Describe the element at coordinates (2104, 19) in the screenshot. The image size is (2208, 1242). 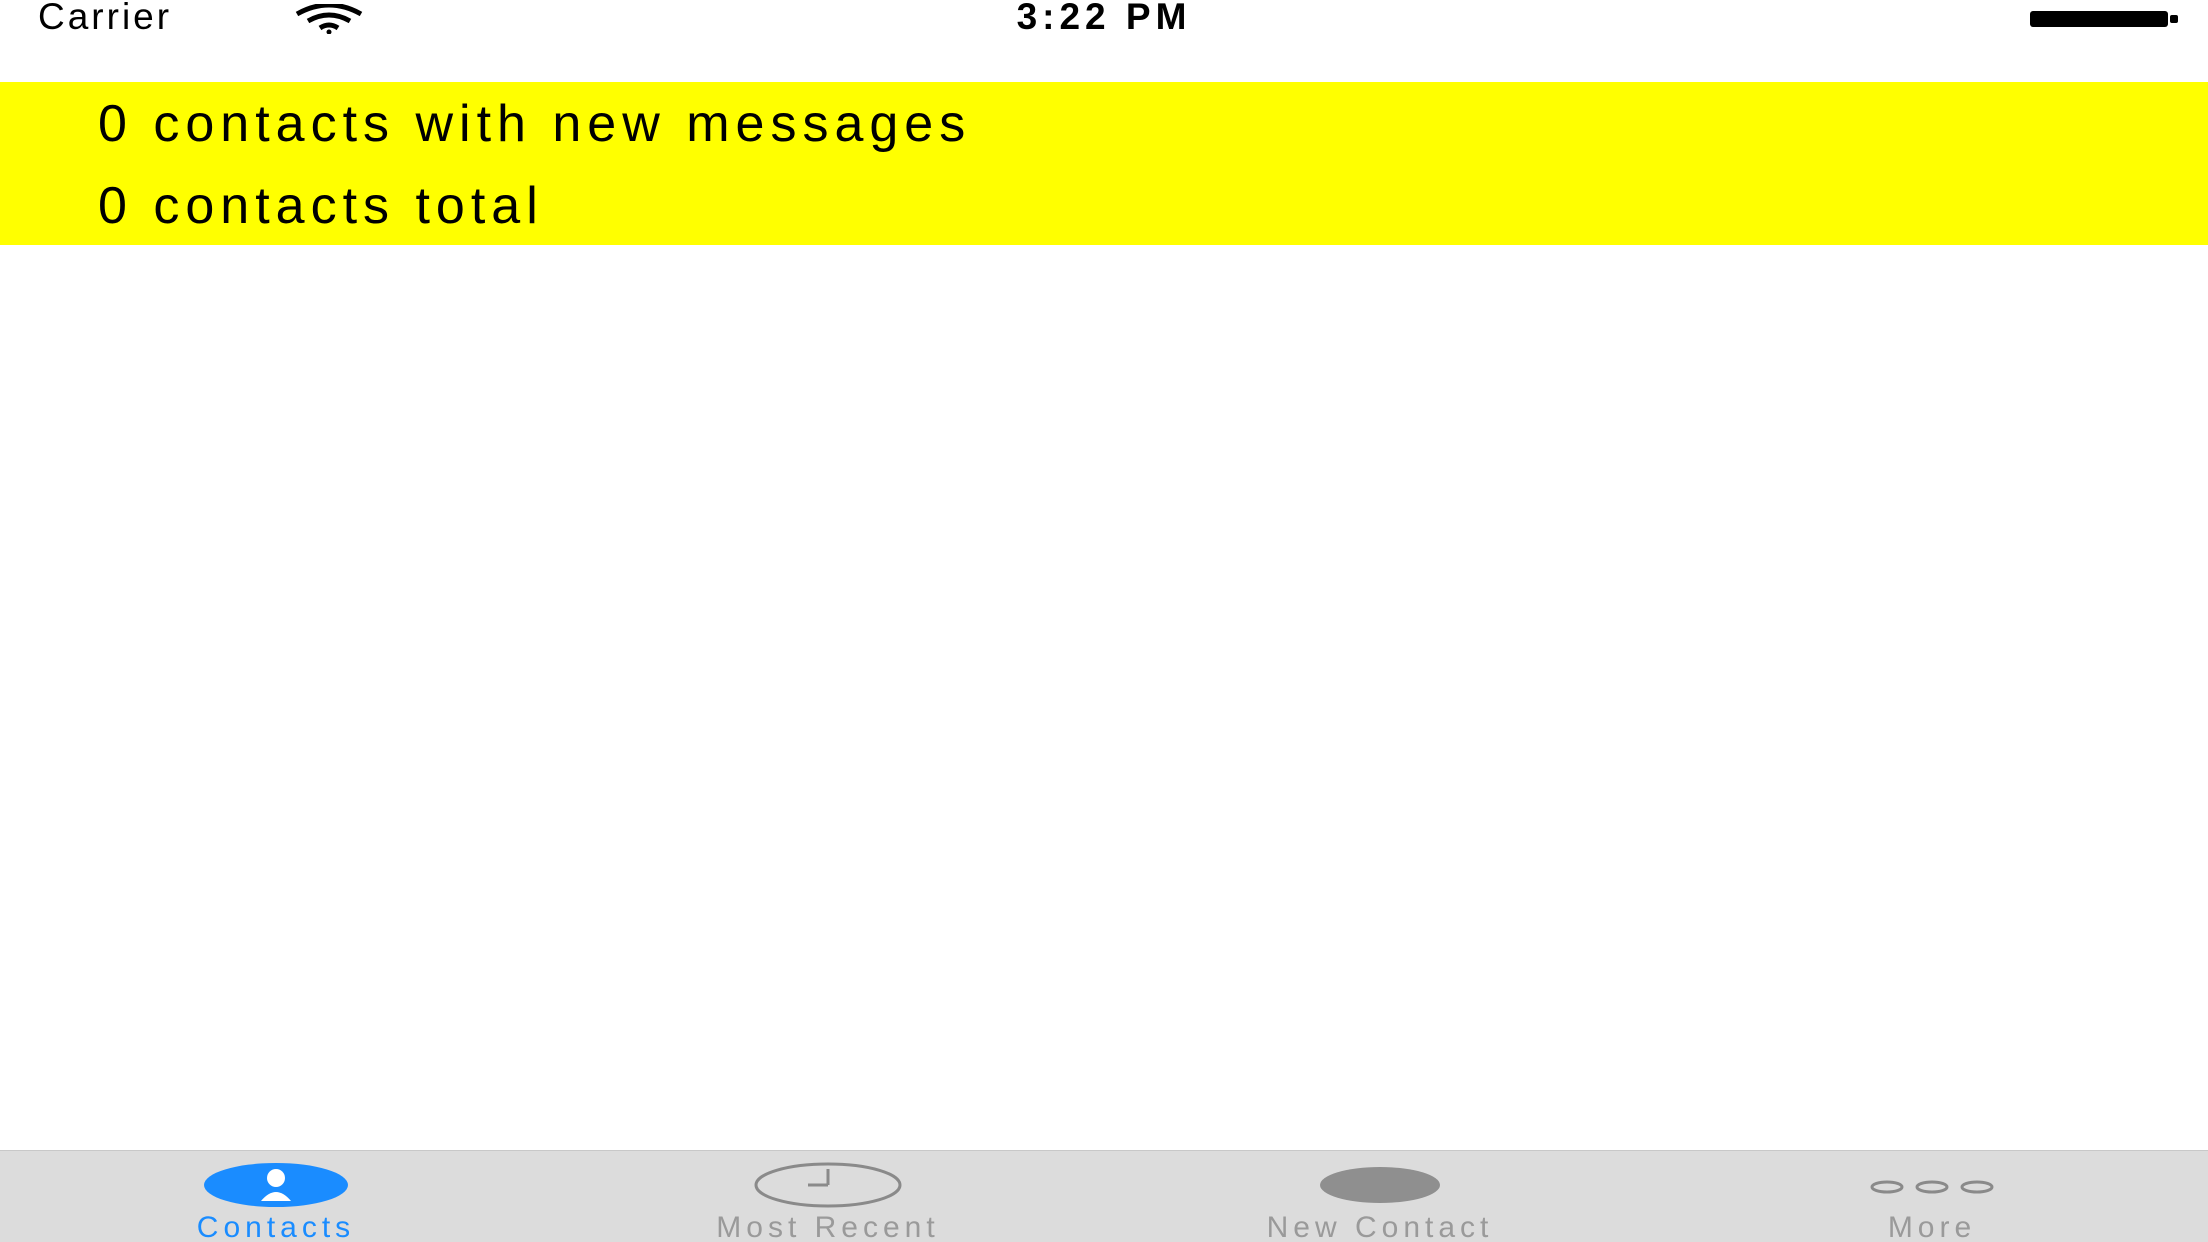
I see `battery-icon` at that location.